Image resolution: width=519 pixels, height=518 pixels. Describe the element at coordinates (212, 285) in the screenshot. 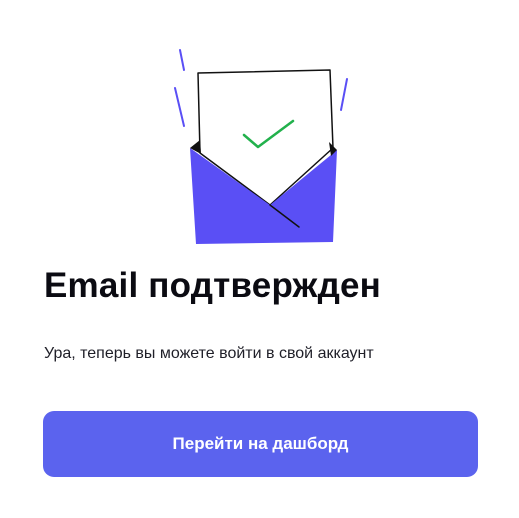

I see `page-title: Email подтвержден` at that location.